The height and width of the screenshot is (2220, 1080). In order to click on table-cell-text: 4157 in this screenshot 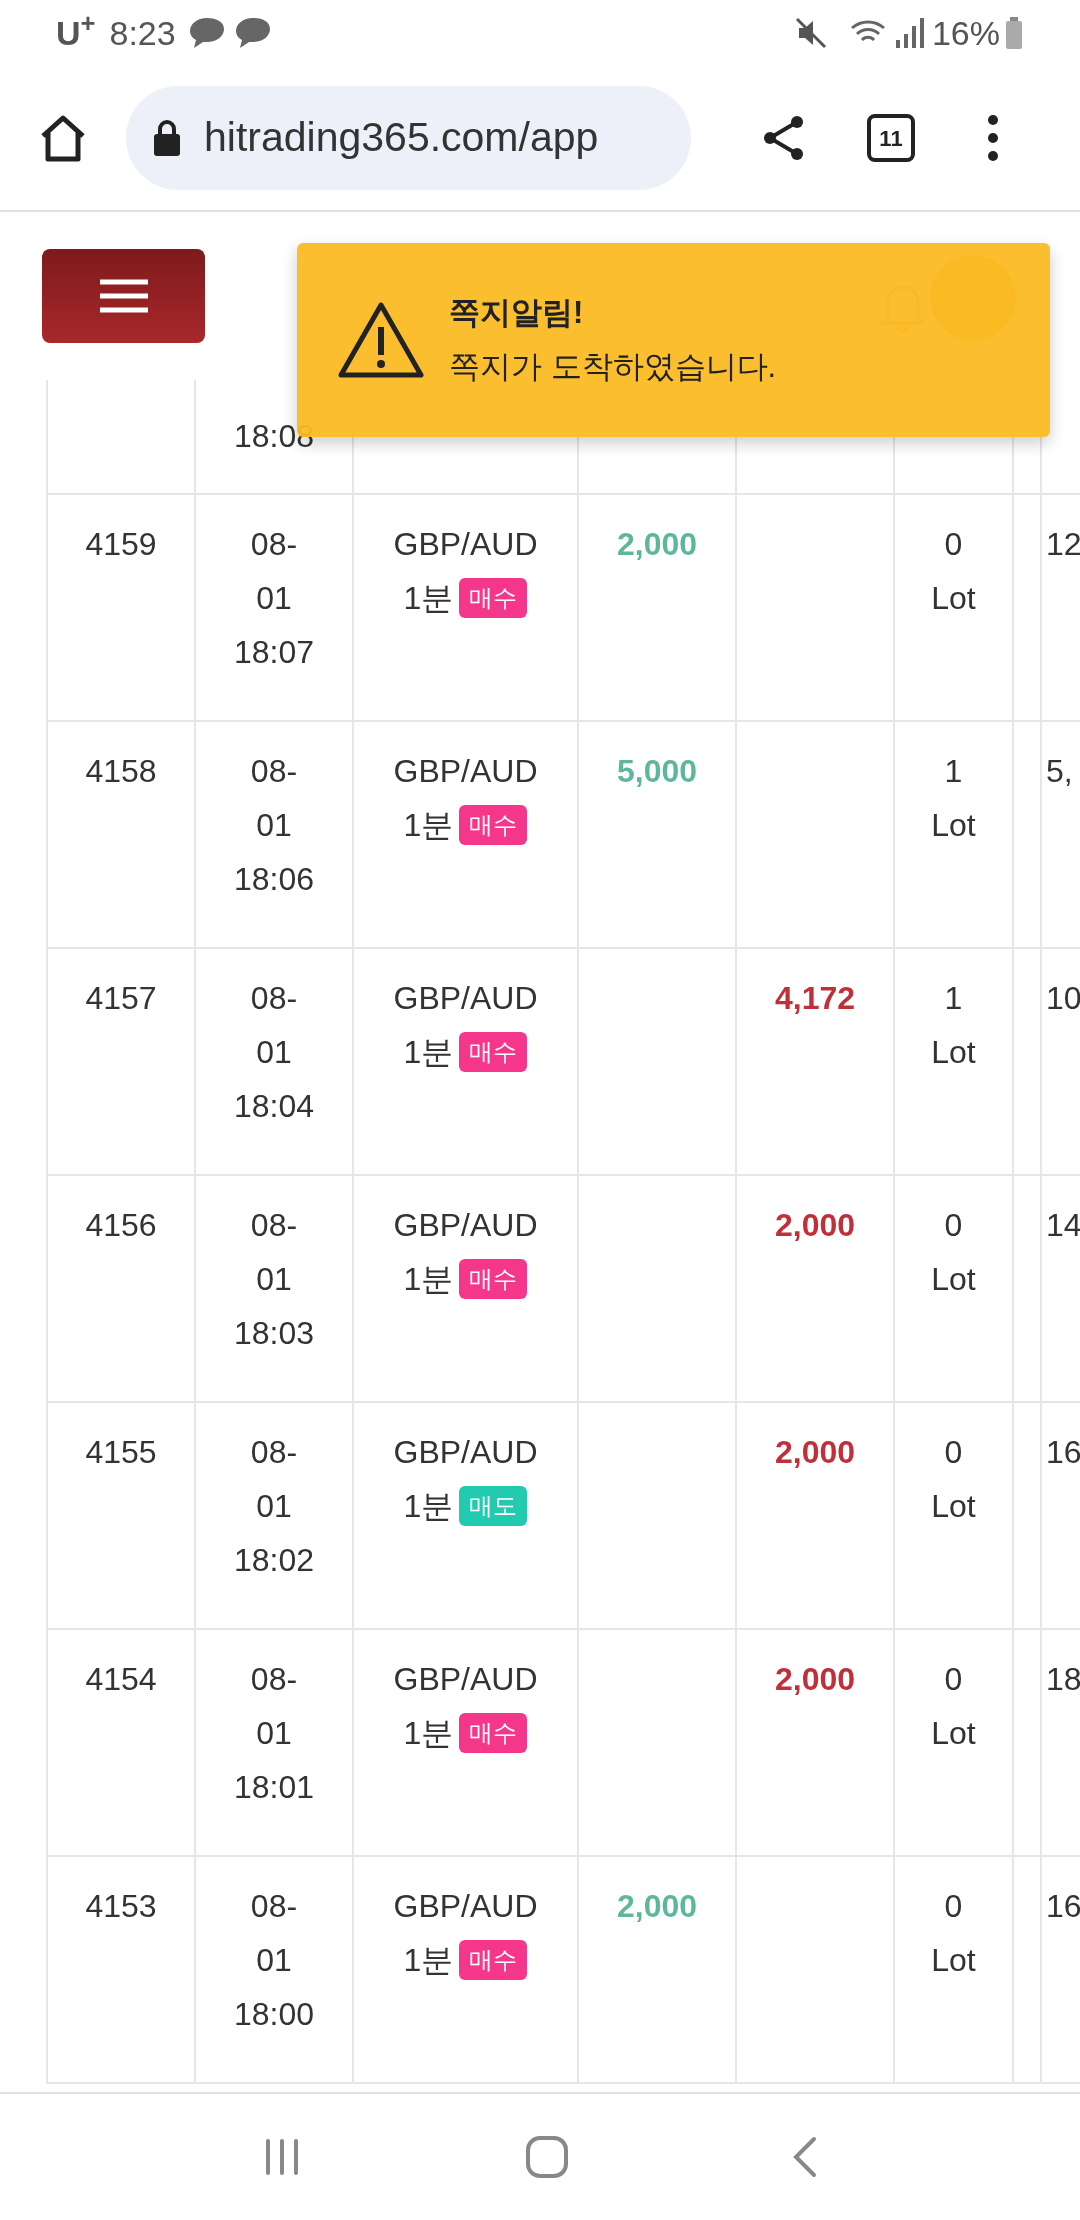, I will do `click(121, 998)`.